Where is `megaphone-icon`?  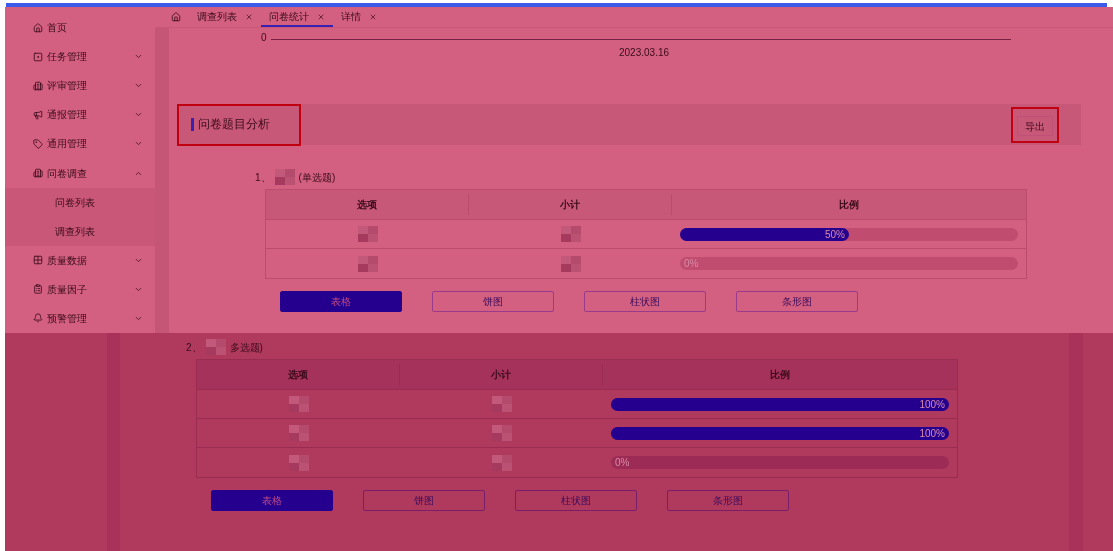
megaphone-icon is located at coordinates (38, 114).